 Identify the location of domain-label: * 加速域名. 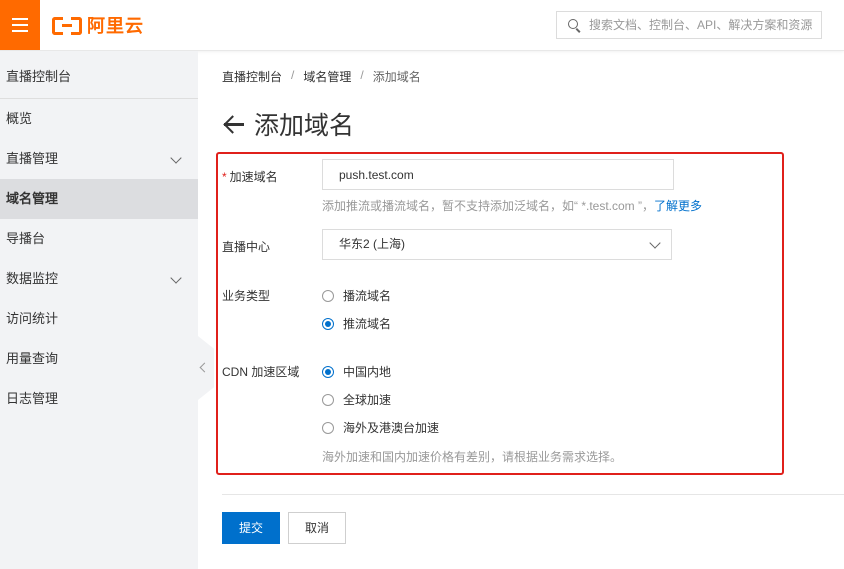
(250, 177).